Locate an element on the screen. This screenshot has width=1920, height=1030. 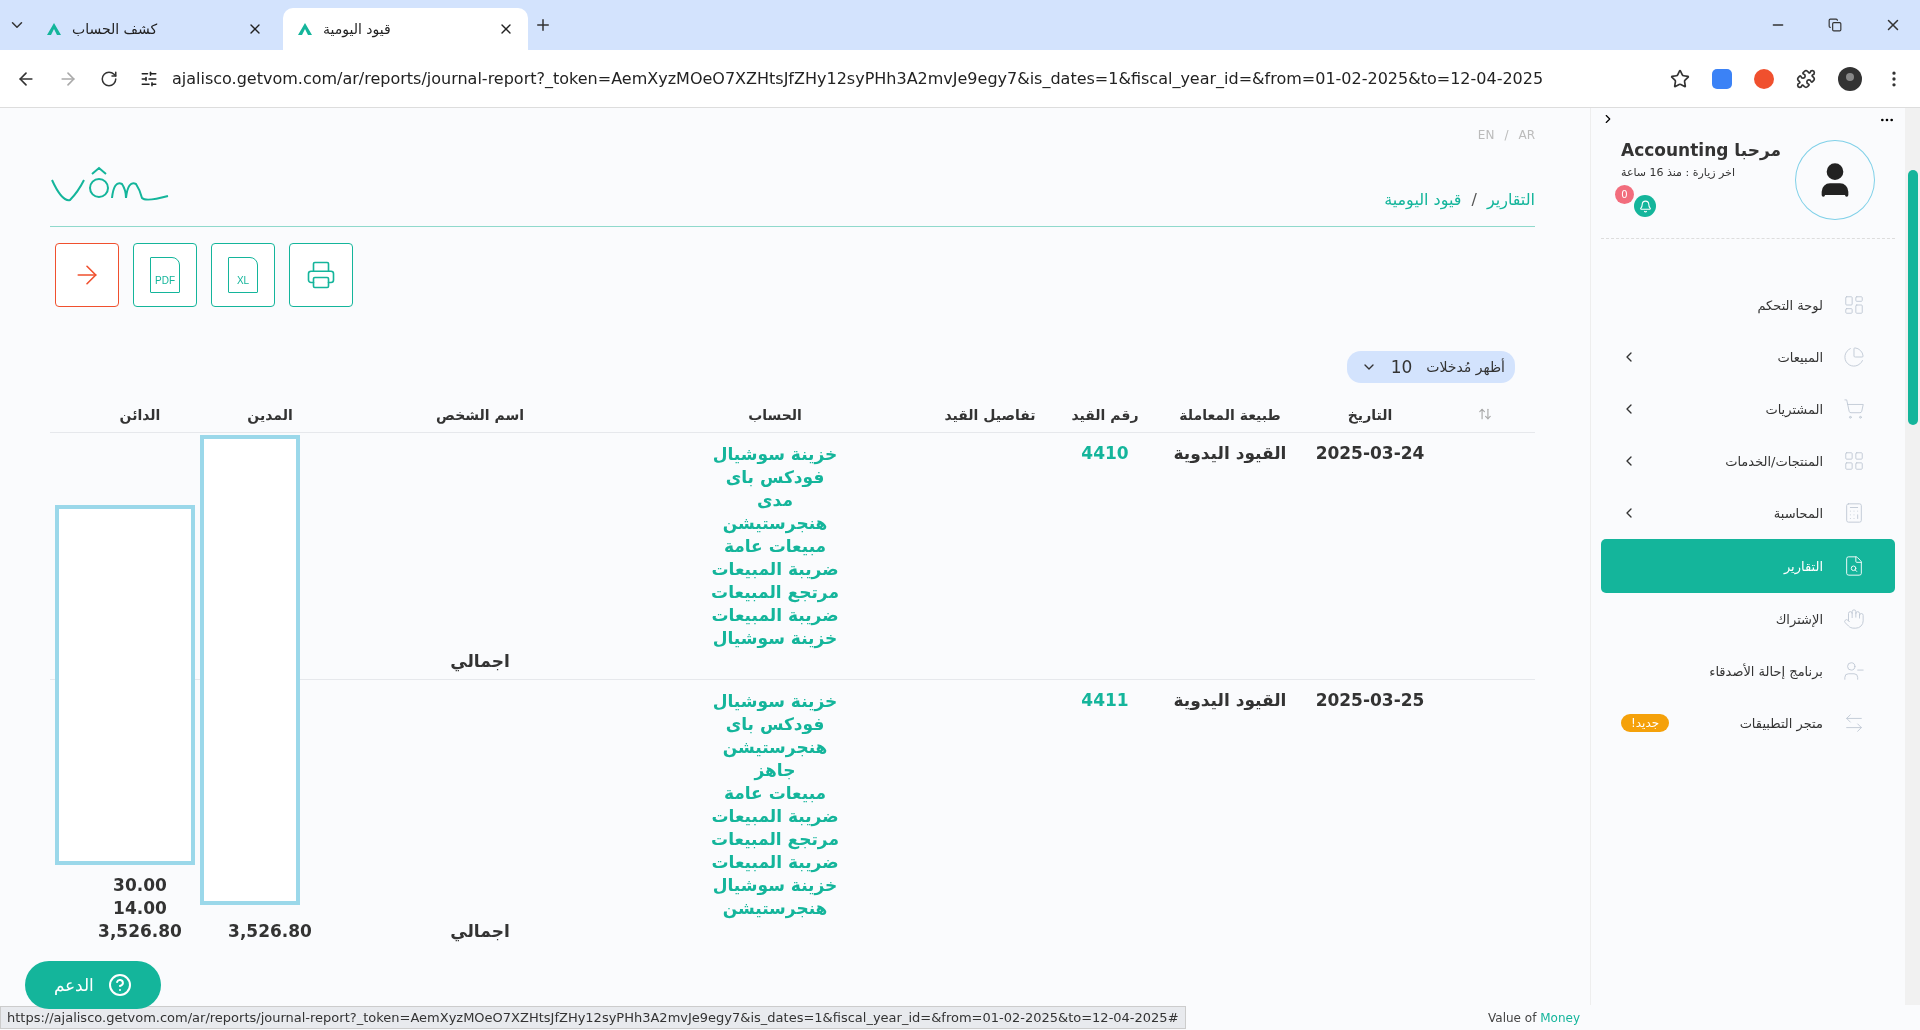
pdf-button: PDF is located at coordinates (165, 275).